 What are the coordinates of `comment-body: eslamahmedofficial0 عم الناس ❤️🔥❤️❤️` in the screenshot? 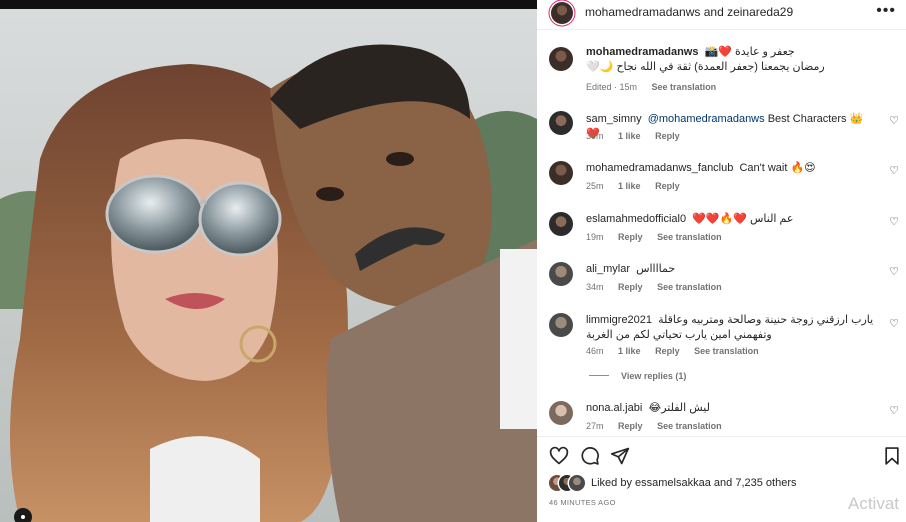 It's located at (733, 219).